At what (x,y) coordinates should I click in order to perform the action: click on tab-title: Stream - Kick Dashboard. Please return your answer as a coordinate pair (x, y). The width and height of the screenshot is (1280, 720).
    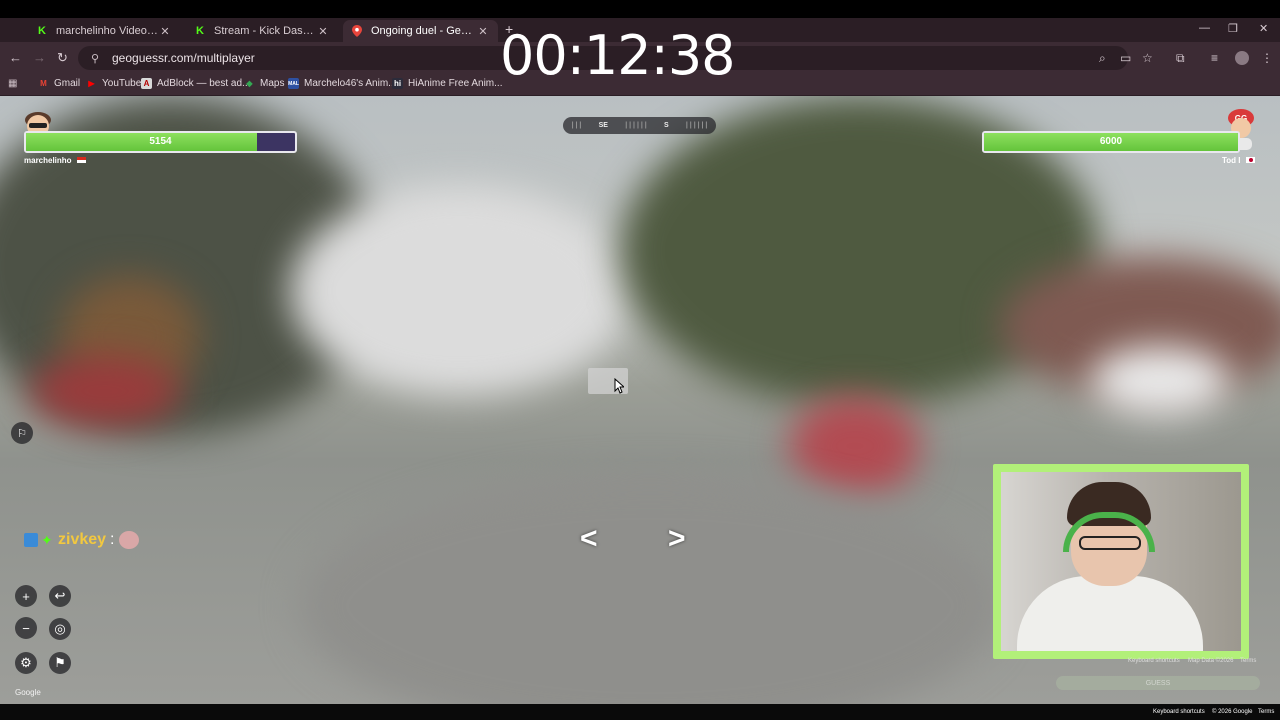
    Looking at the image, I should click on (265, 31).